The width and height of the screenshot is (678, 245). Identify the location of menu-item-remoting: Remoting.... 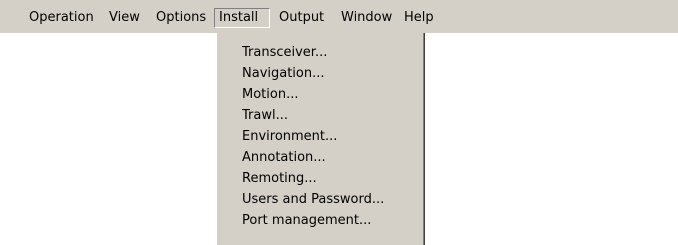
(320, 178).